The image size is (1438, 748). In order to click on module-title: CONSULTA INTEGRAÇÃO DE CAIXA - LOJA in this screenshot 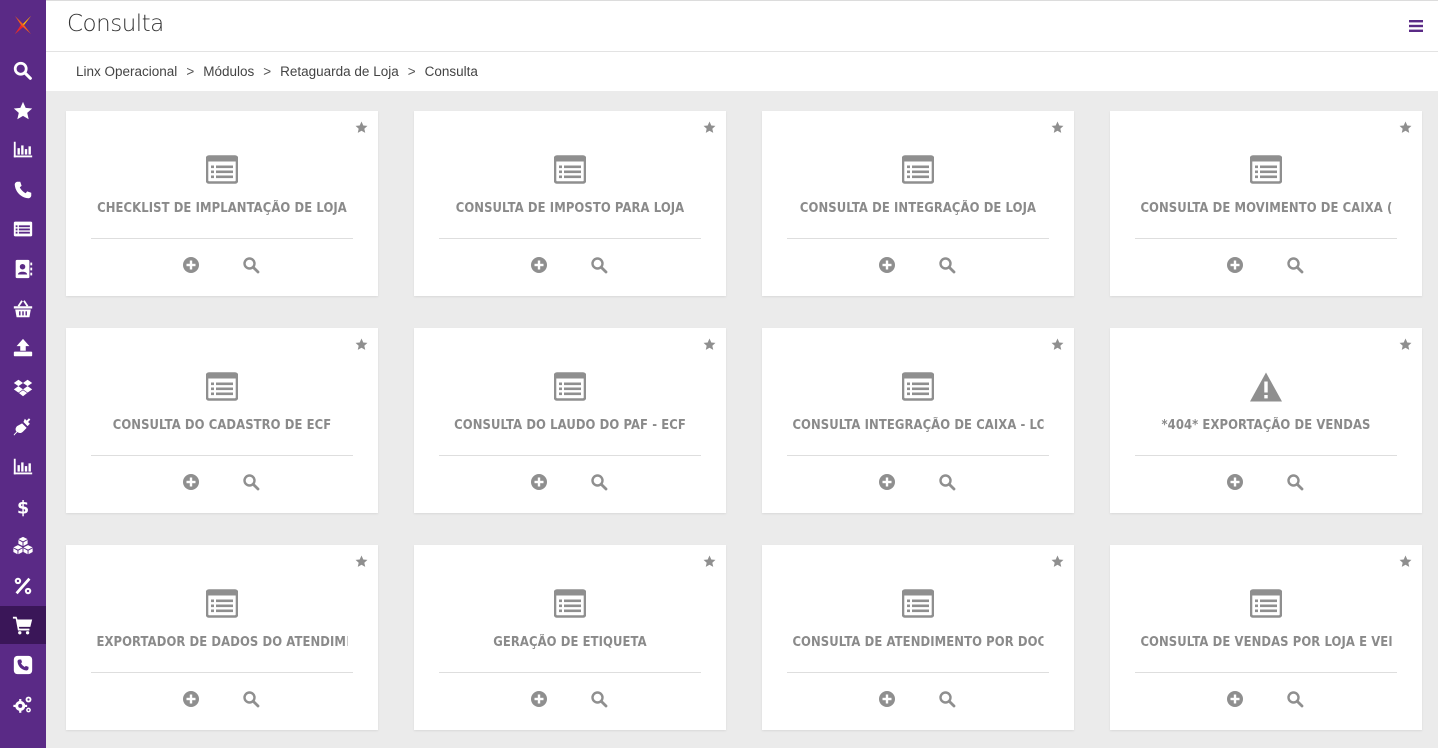, I will do `click(917, 425)`.